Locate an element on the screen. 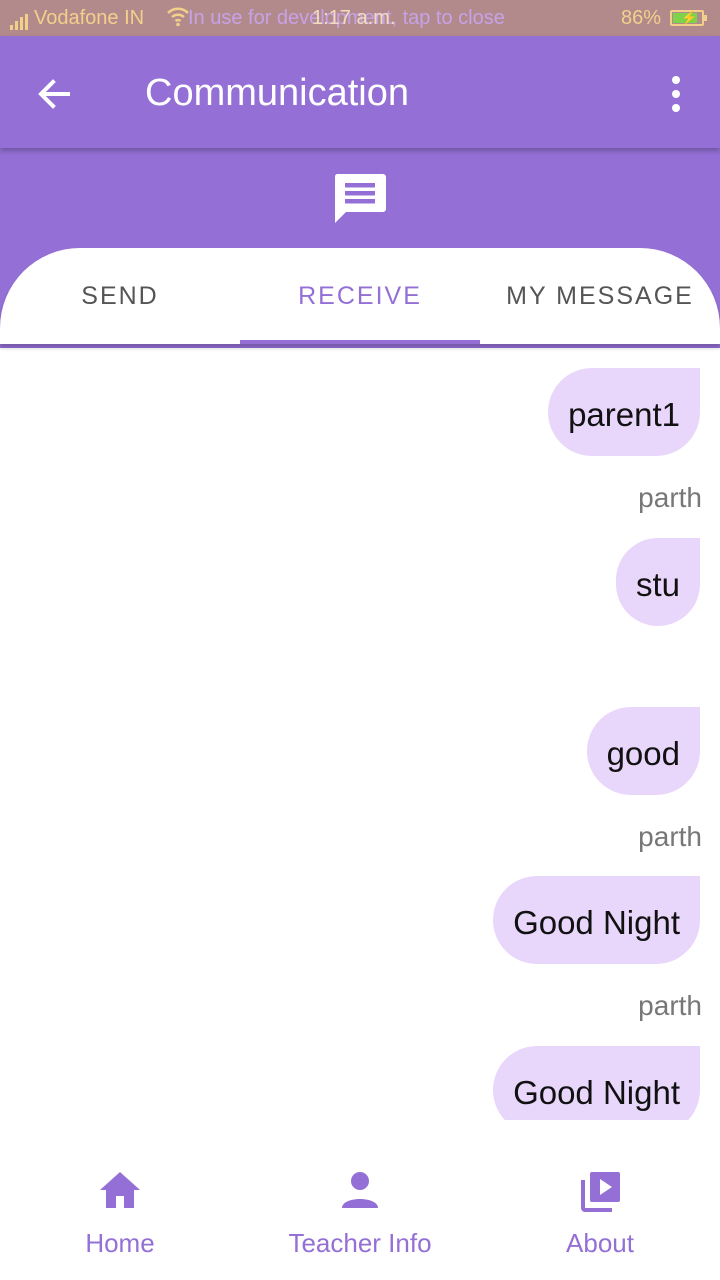  tab-bar: SEND RECEIVE MY MESSAGE is located at coordinates (360, 296).